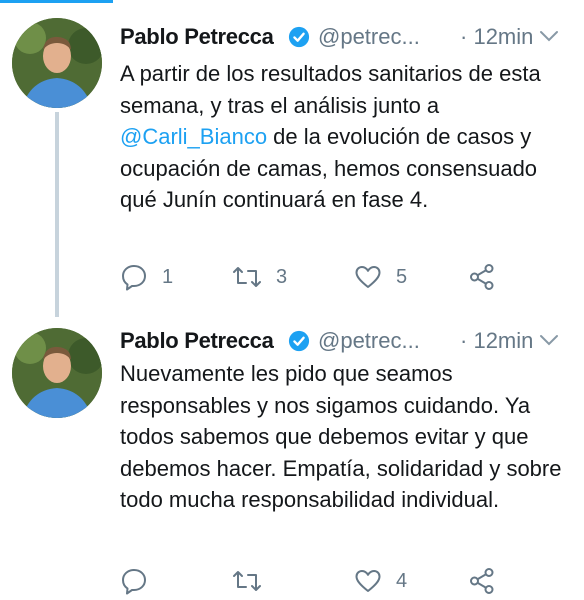 Image resolution: width=584 pixels, height=600 pixels. I want to click on retweet-button, so click(254, 581).